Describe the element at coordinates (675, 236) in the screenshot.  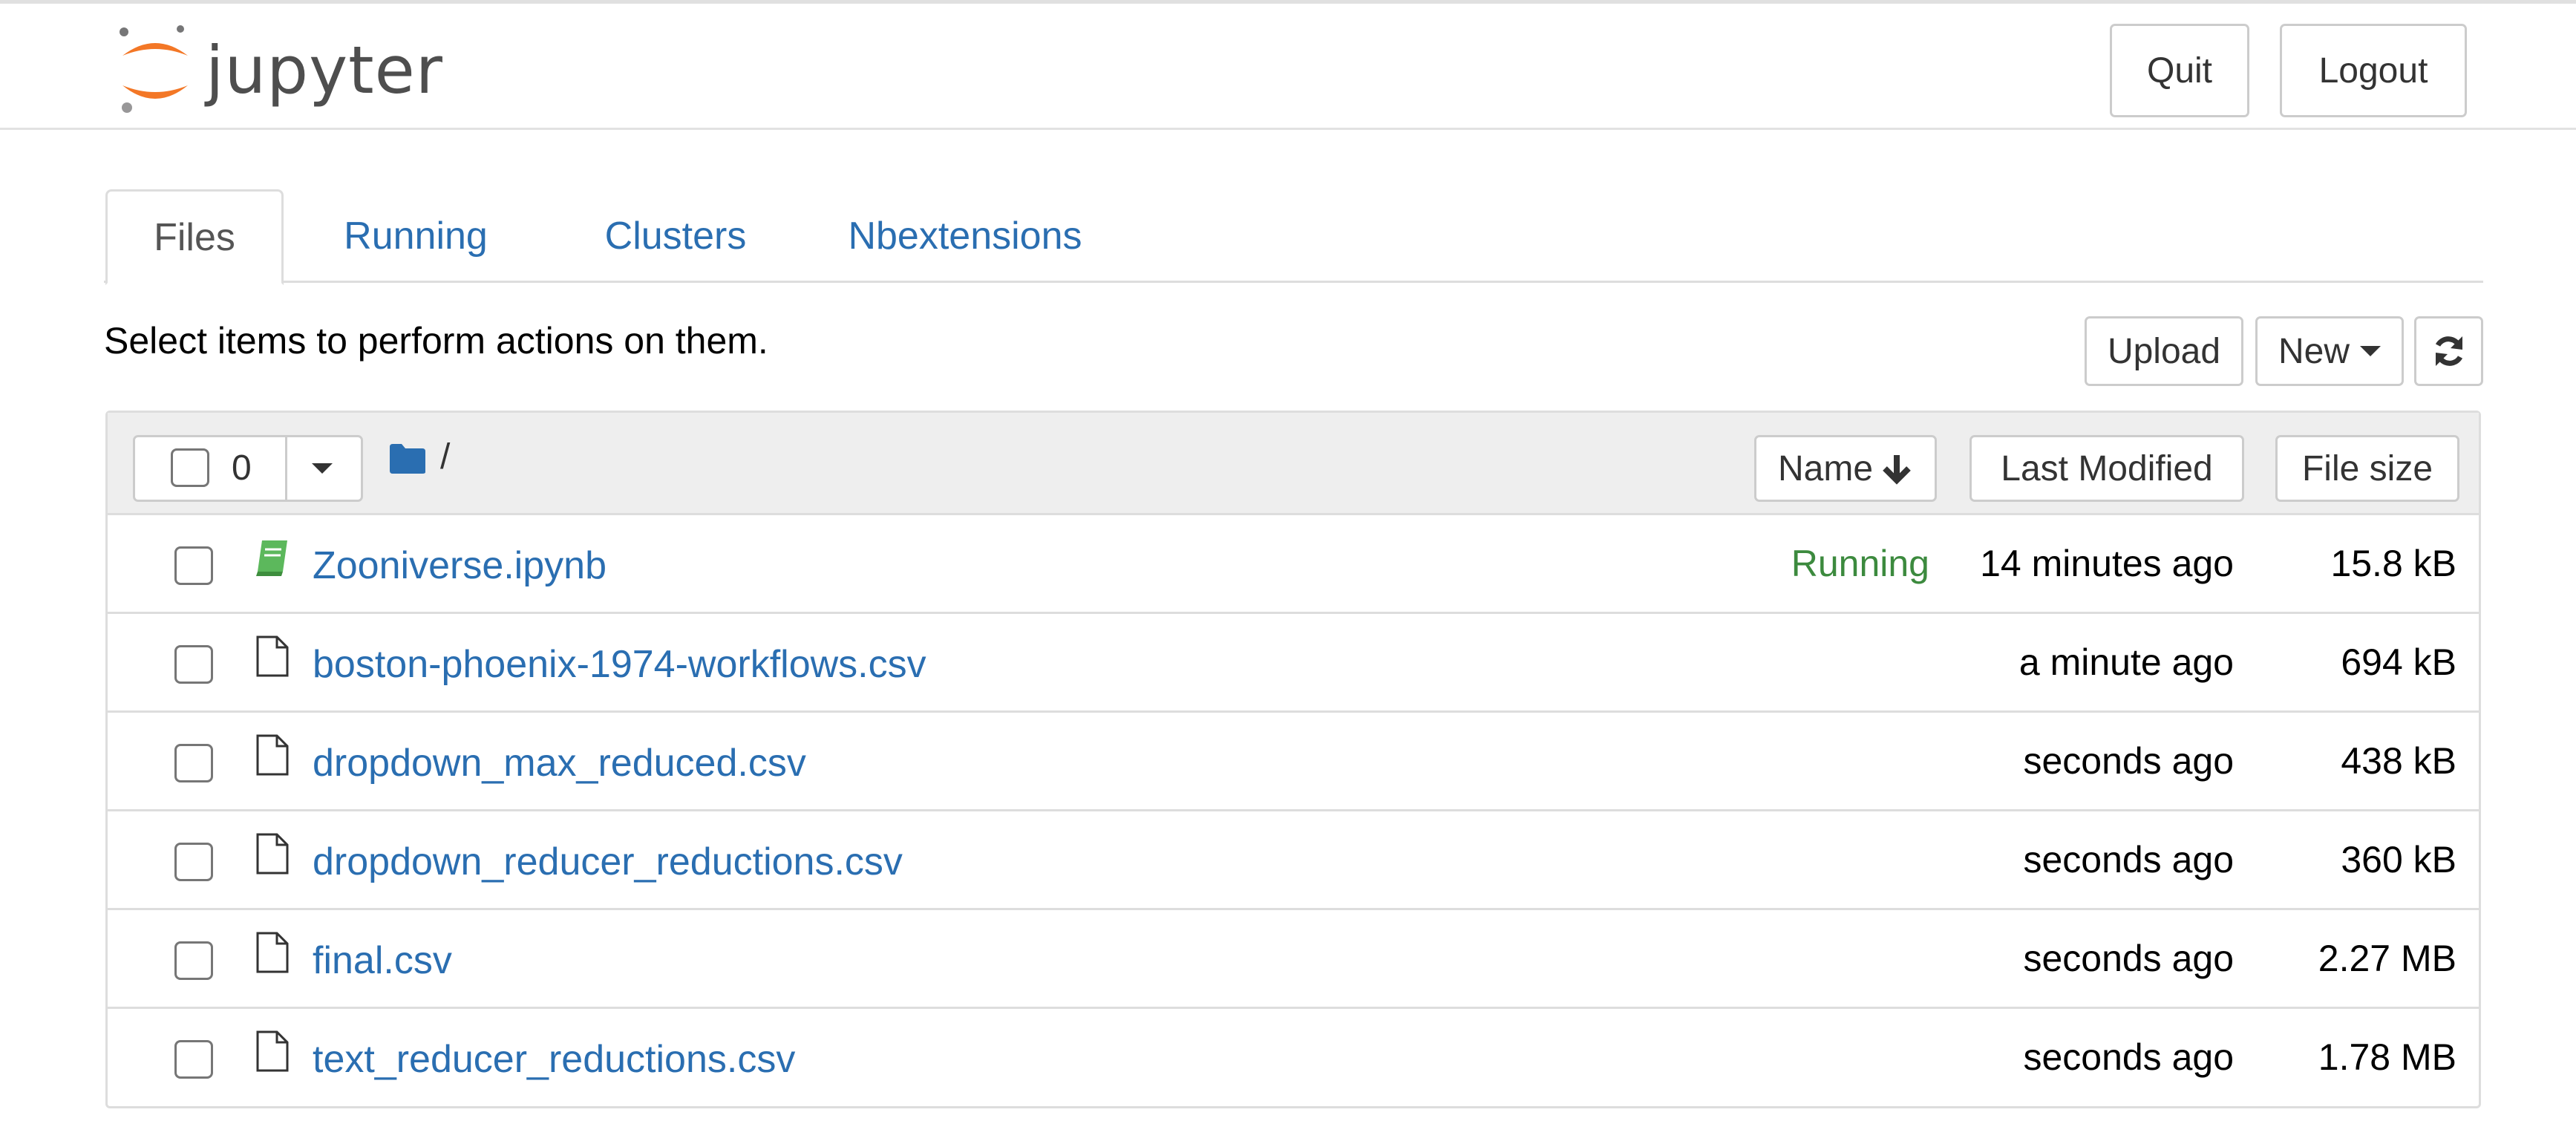
I see `tab-clusters: Clusters` at that location.